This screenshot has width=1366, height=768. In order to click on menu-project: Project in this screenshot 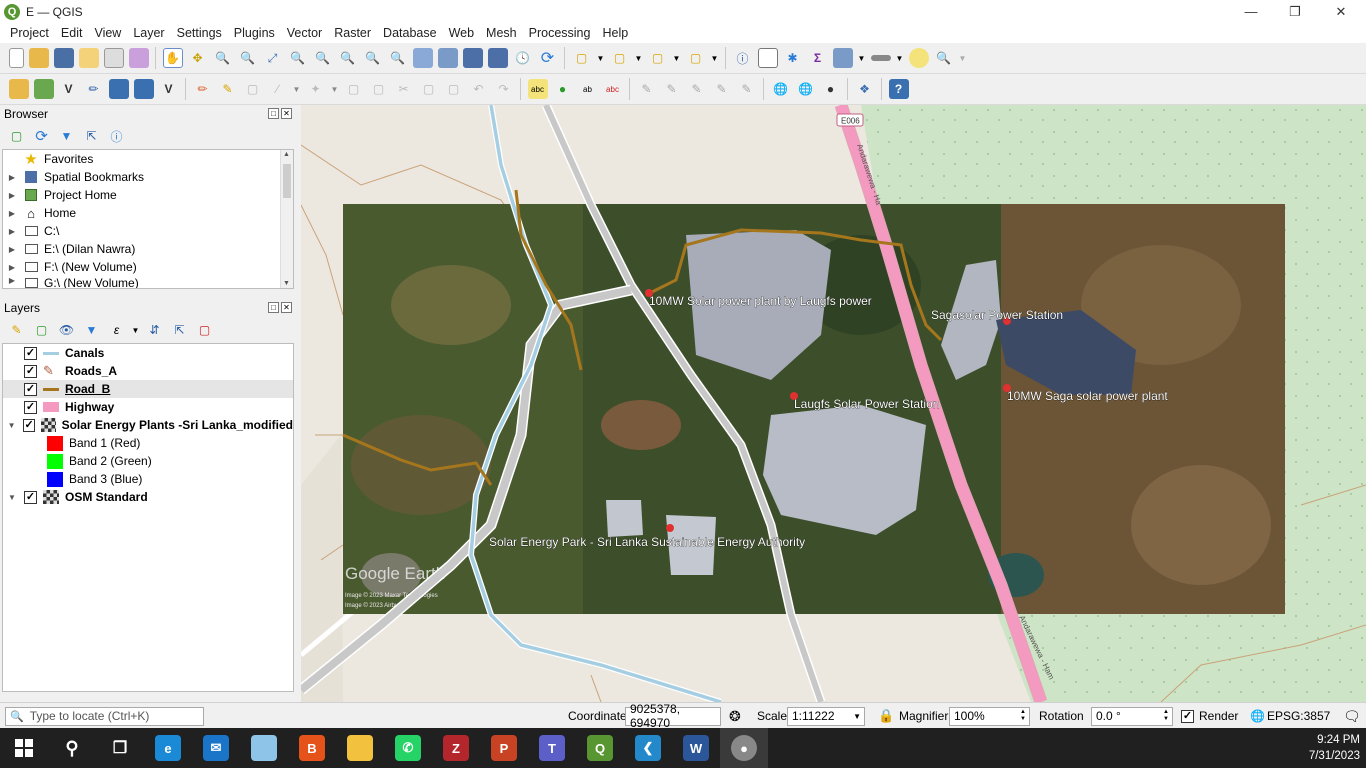, I will do `click(29, 33)`.